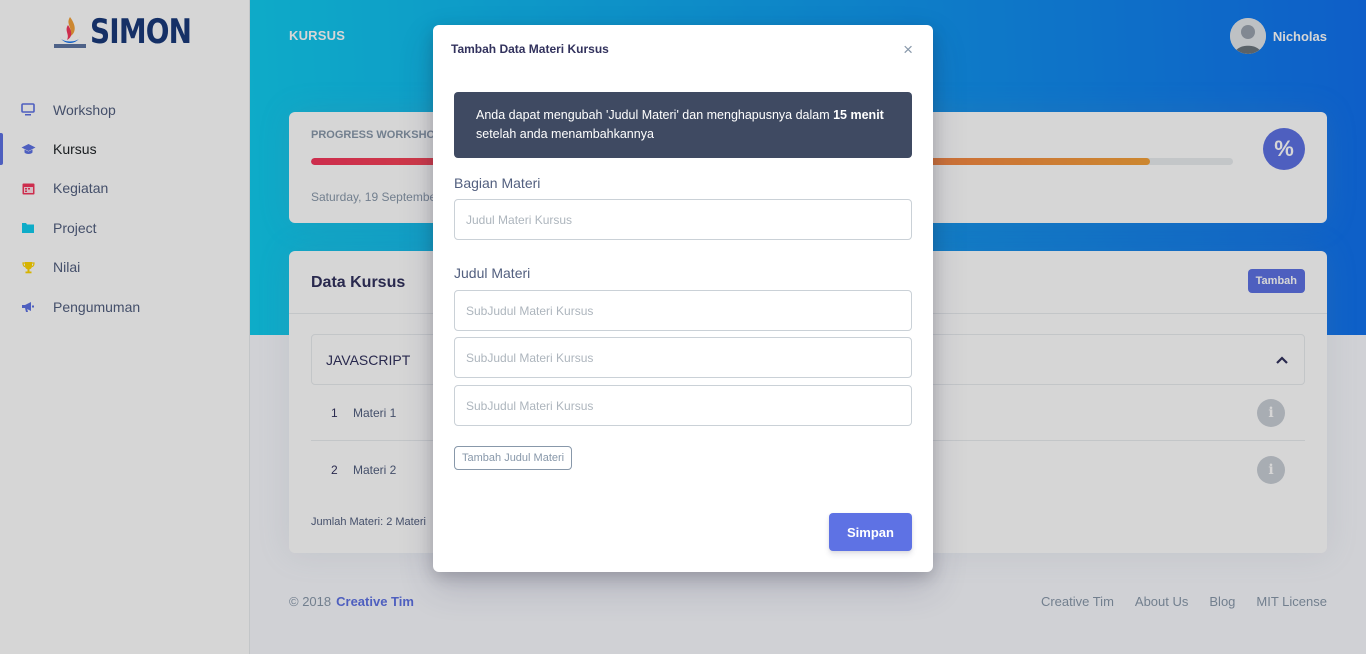 The image size is (1366, 654). I want to click on bagian-materi-input: Judul Materi Kursus, so click(683, 219).